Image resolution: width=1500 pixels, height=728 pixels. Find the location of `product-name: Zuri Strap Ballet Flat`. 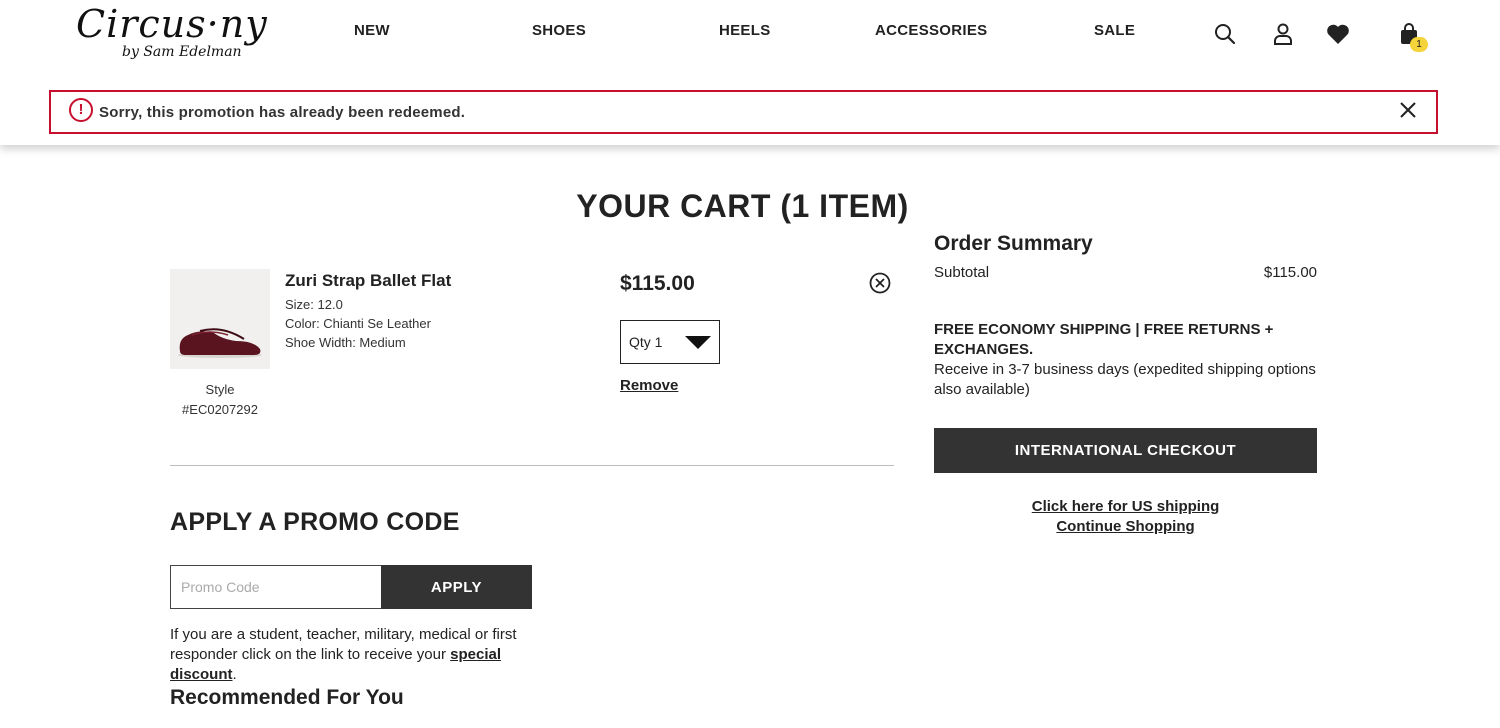

product-name: Zuri Strap Ballet Flat is located at coordinates (368, 281).